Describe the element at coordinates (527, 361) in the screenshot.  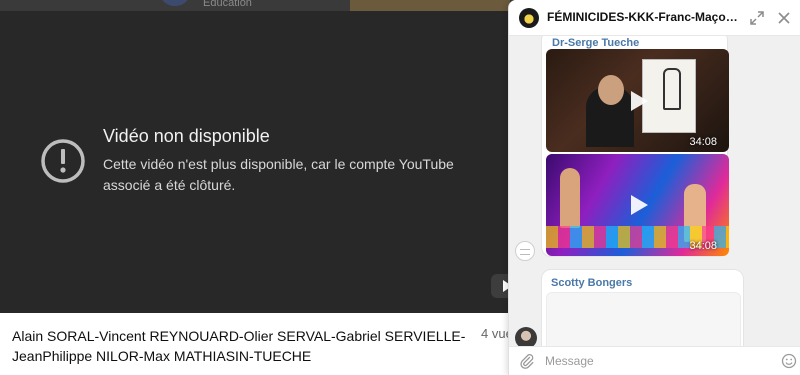
I see `paperclip-icon` at that location.